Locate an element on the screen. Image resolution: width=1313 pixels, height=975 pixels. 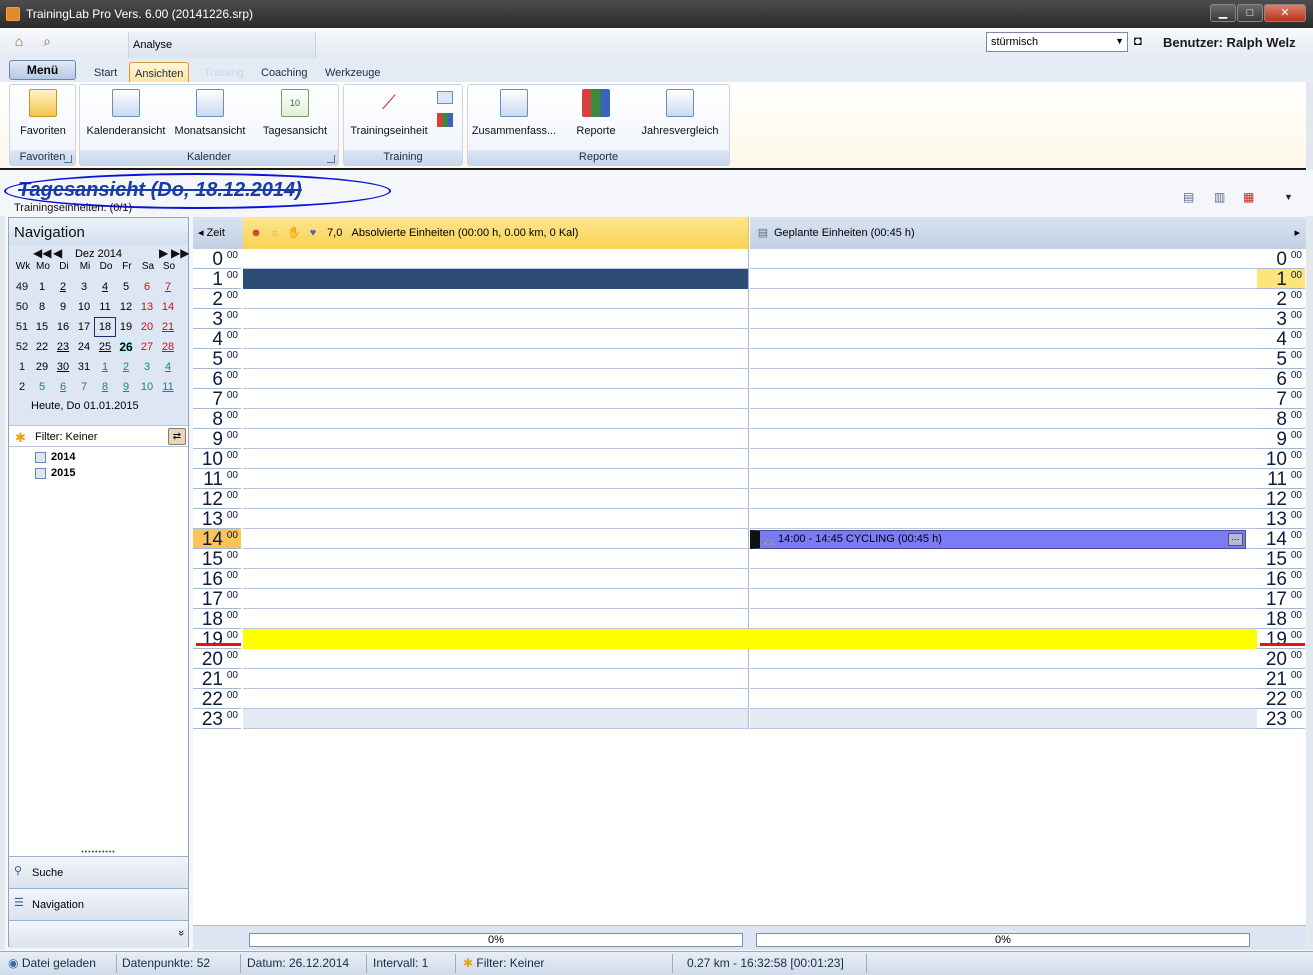
chevron-down-icon: ▼ is located at coordinates (1292, 197).